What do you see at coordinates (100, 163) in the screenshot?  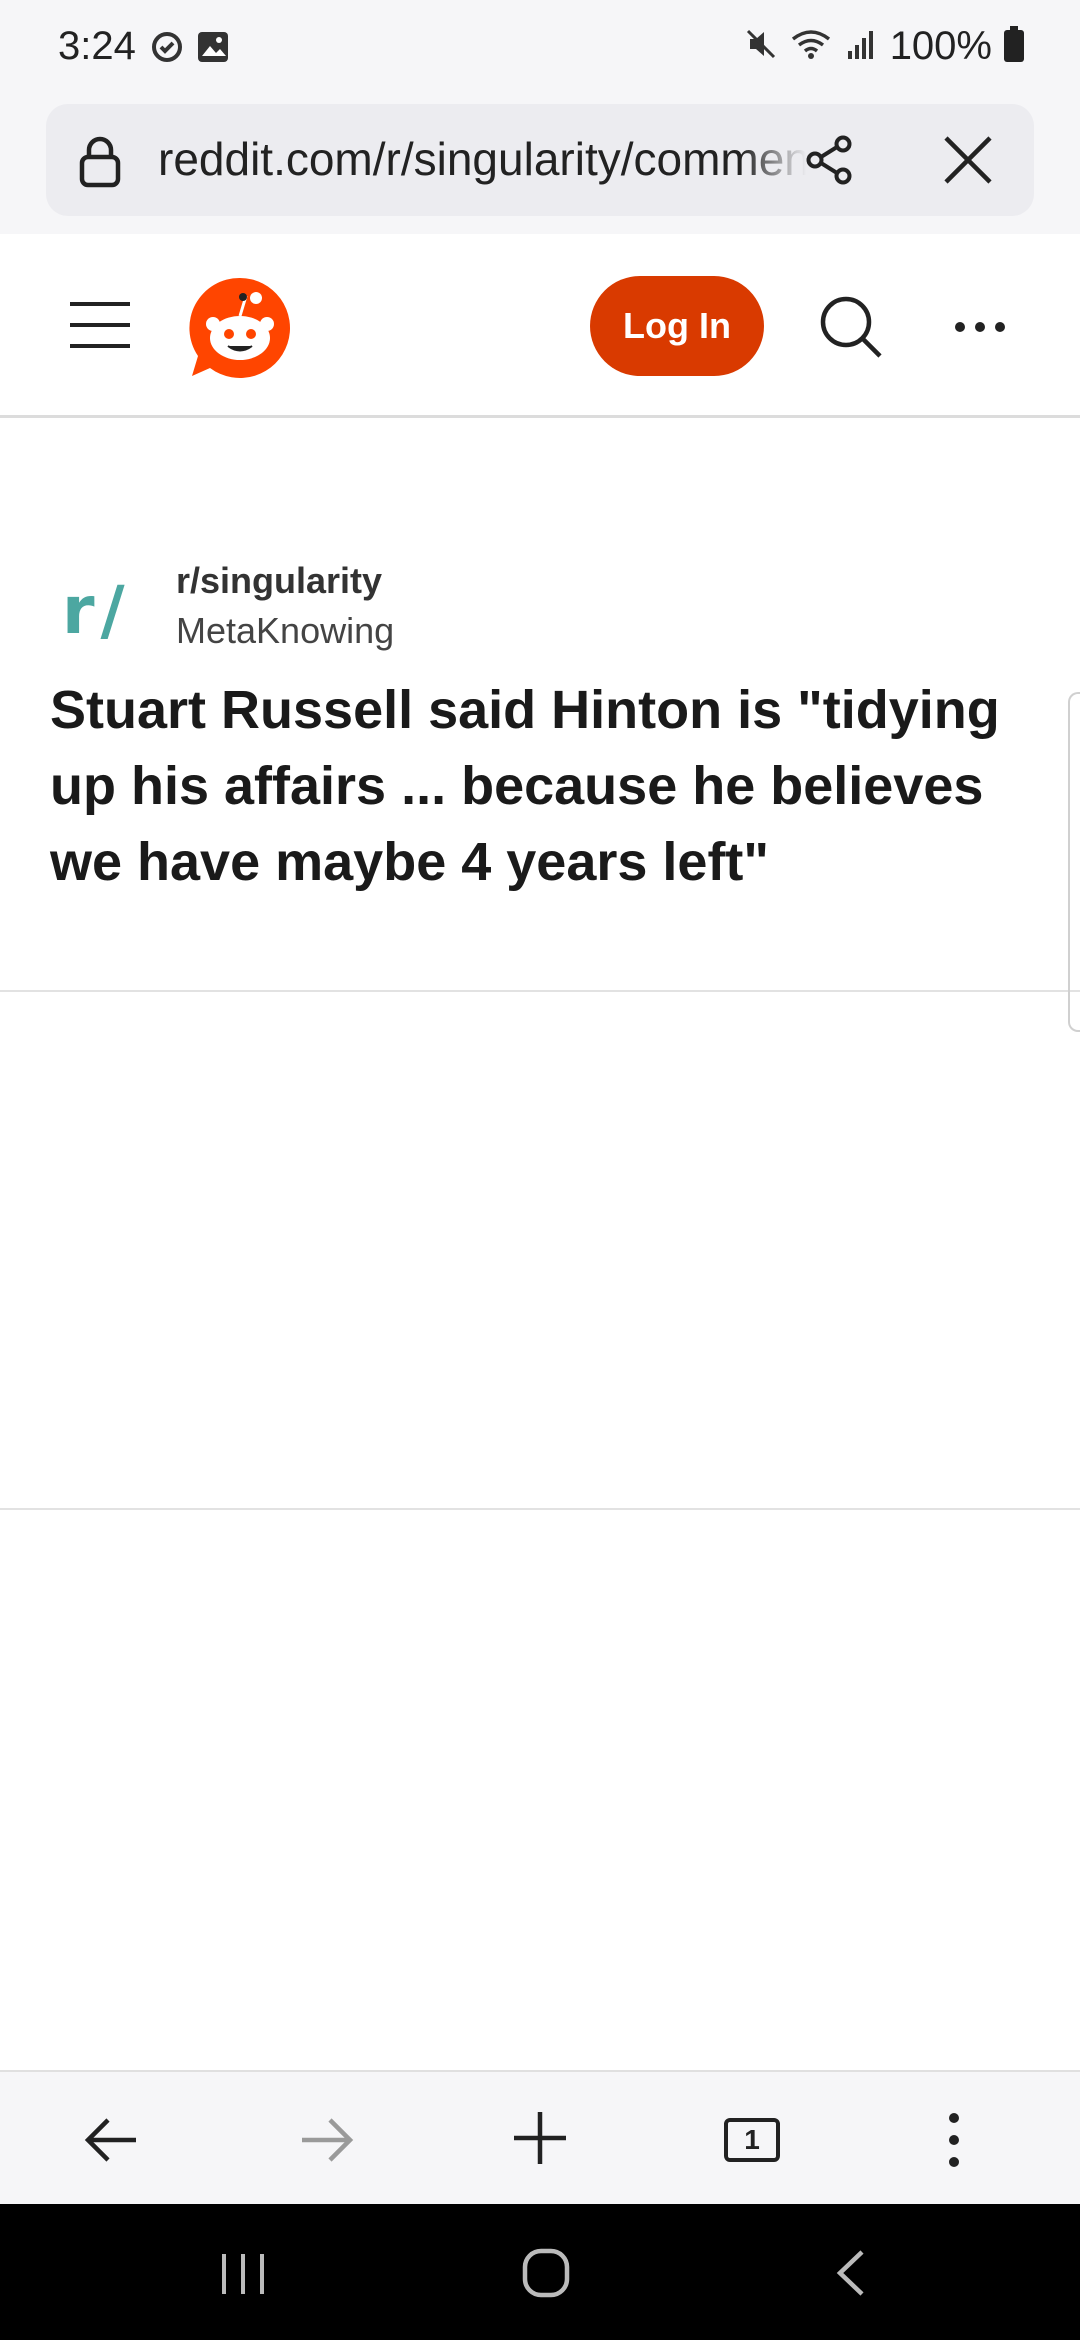 I see `lock-icon` at bounding box center [100, 163].